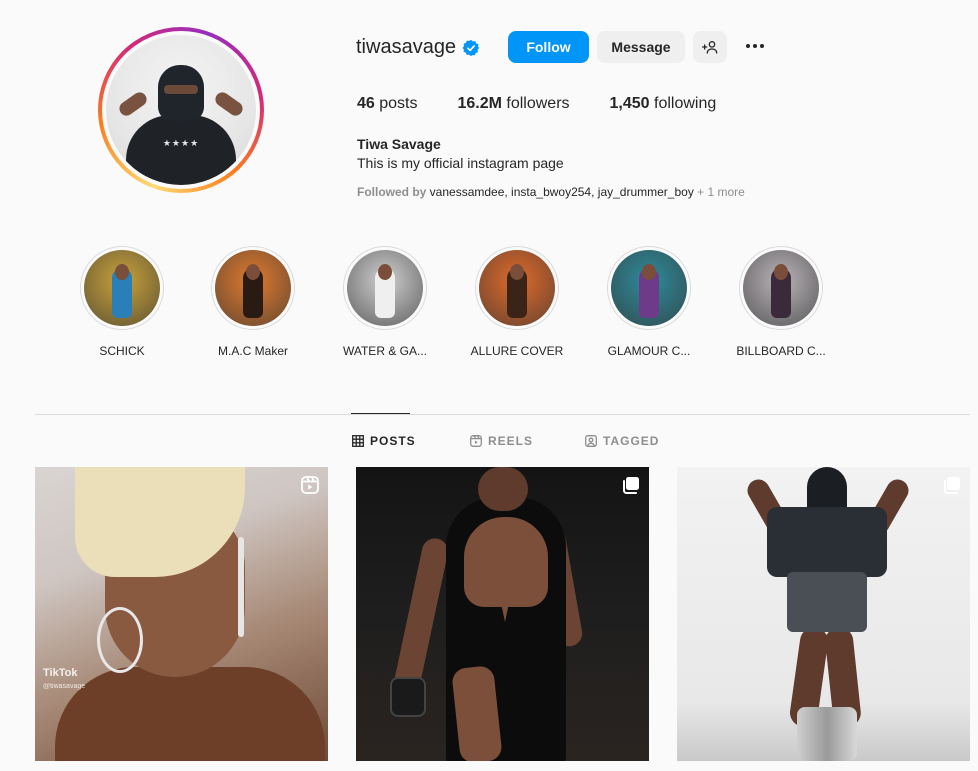 This screenshot has width=978, height=771. I want to click on tab-posts: POSTS, so click(384, 441).